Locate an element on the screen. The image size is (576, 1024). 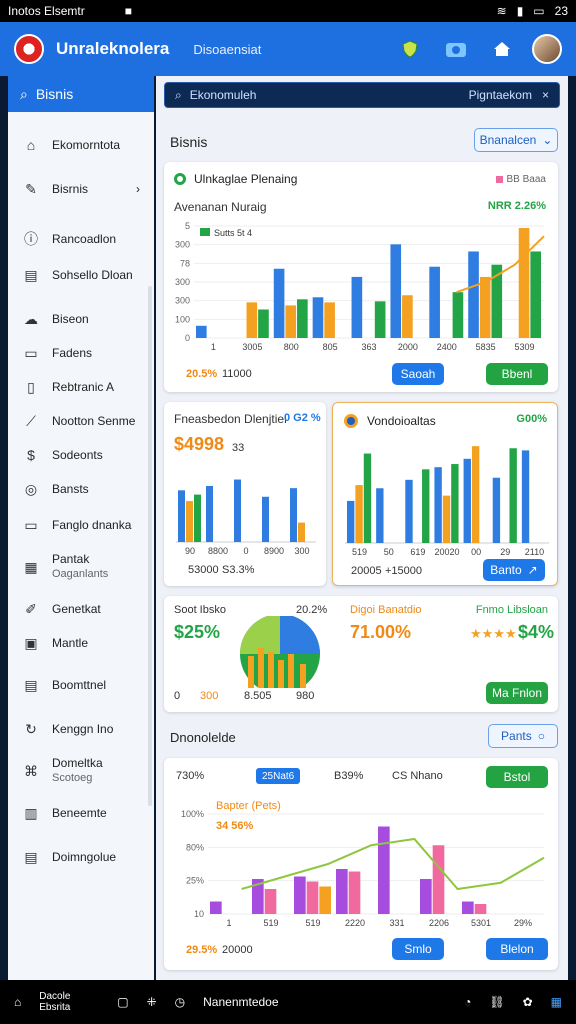
card4-title-mid: Digoi Banatdio is located at coordinates (386, 610).